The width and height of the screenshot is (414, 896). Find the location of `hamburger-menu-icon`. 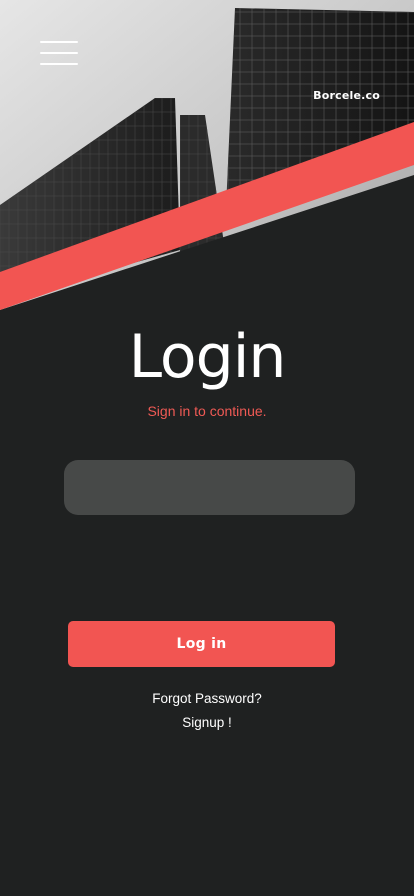

hamburger-menu-icon is located at coordinates (59, 42).